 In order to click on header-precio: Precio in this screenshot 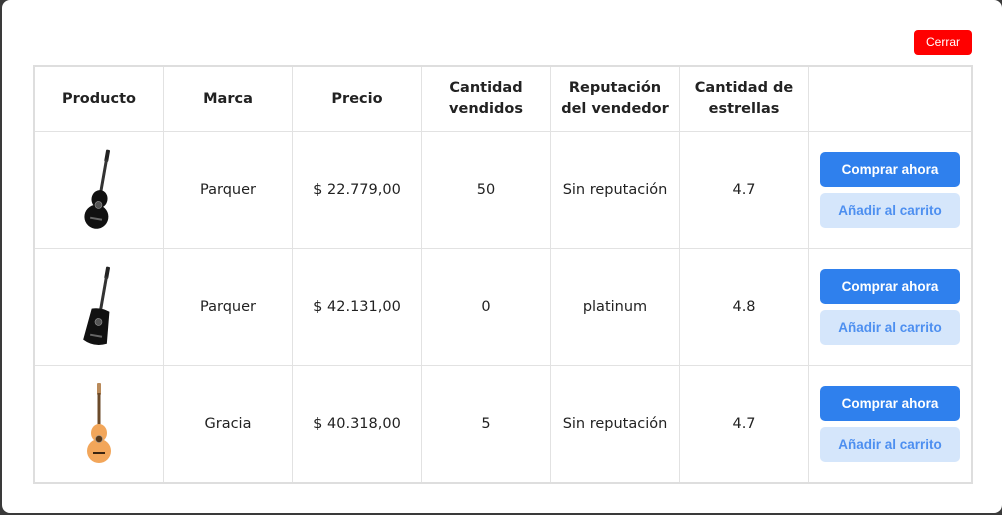, I will do `click(357, 98)`.